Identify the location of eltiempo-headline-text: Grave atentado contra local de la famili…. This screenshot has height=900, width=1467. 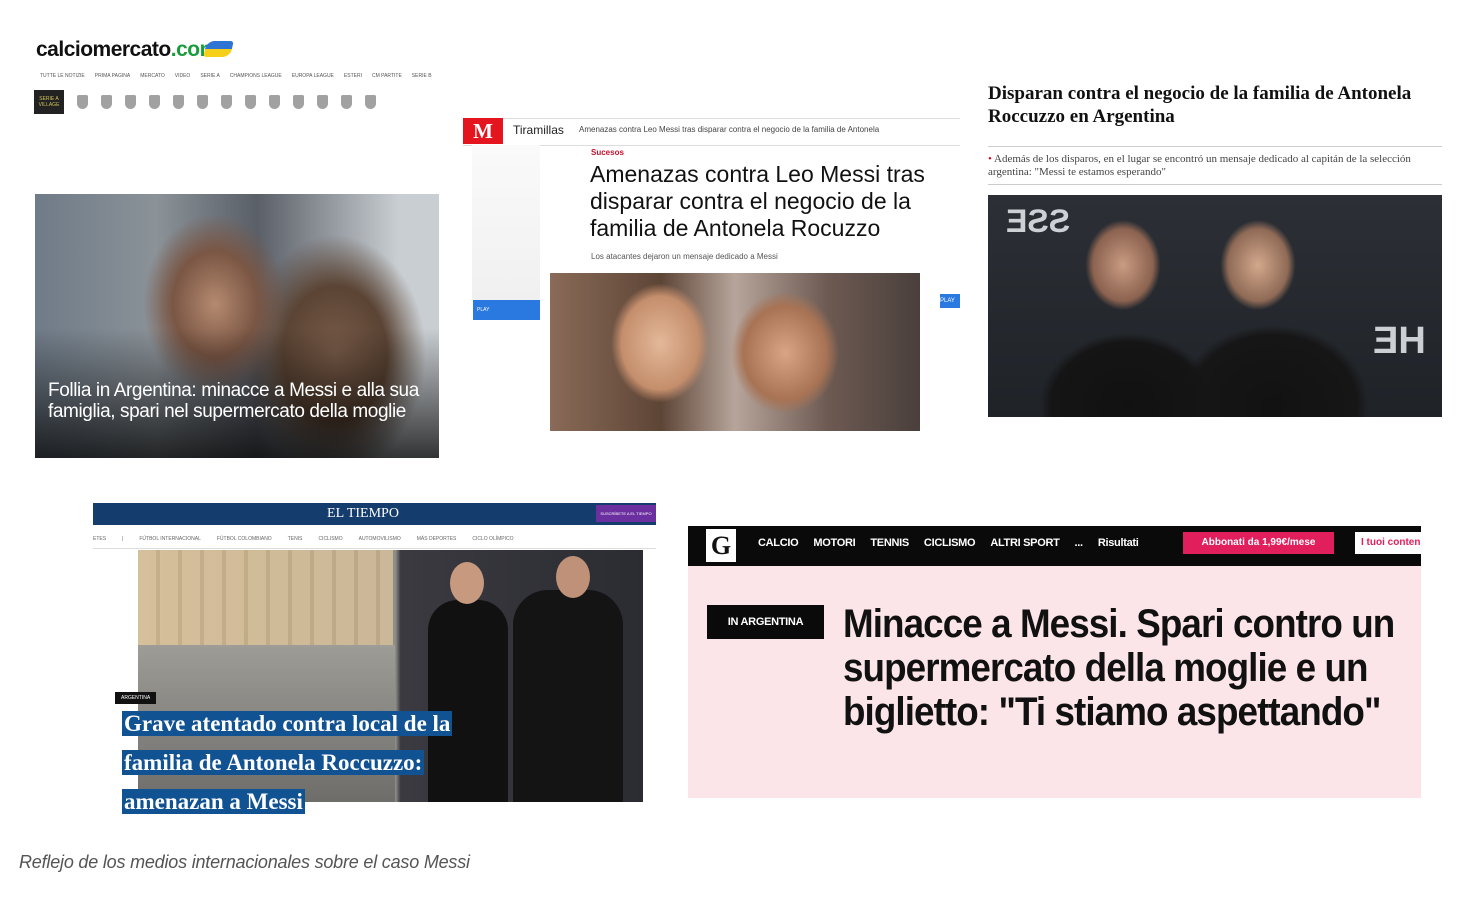
(287, 762).